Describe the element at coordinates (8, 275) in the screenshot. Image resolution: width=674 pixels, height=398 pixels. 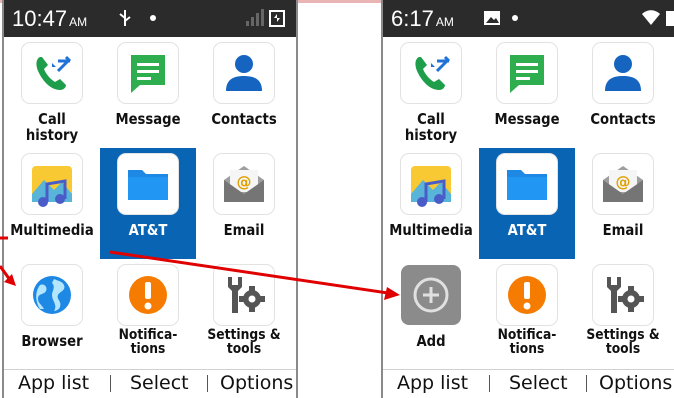
I see `annotation-arrow-left` at that location.